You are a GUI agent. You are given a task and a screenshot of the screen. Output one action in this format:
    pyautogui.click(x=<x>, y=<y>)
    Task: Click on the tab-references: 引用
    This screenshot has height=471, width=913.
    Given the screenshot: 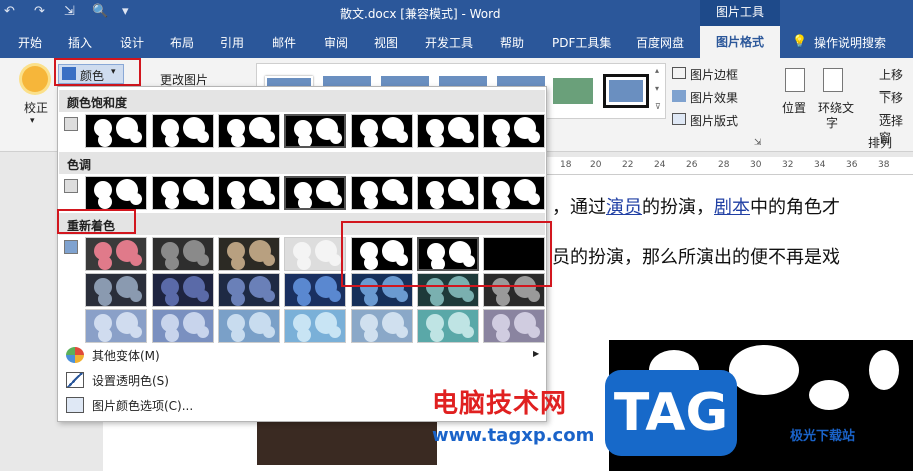 What is the action you would take?
    pyautogui.click(x=232, y=42)
    